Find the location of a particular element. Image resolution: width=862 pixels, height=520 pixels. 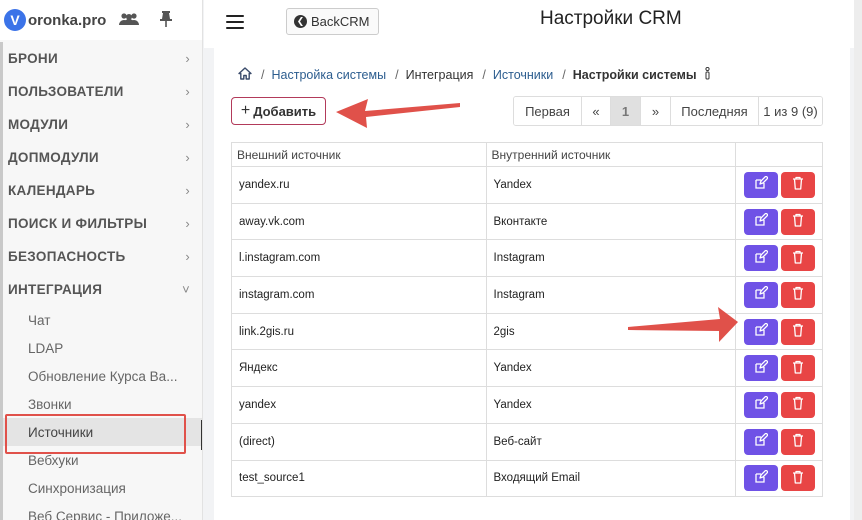

table-header-row: Внешний источник Внутренний источник is located at coordinates (527, 154).